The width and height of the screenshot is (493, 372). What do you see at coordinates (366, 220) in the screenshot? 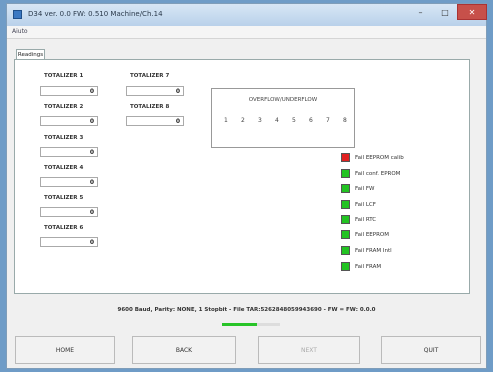
I see `fail-rtc-label: Fail RTC` at bounding box center [366, 220].